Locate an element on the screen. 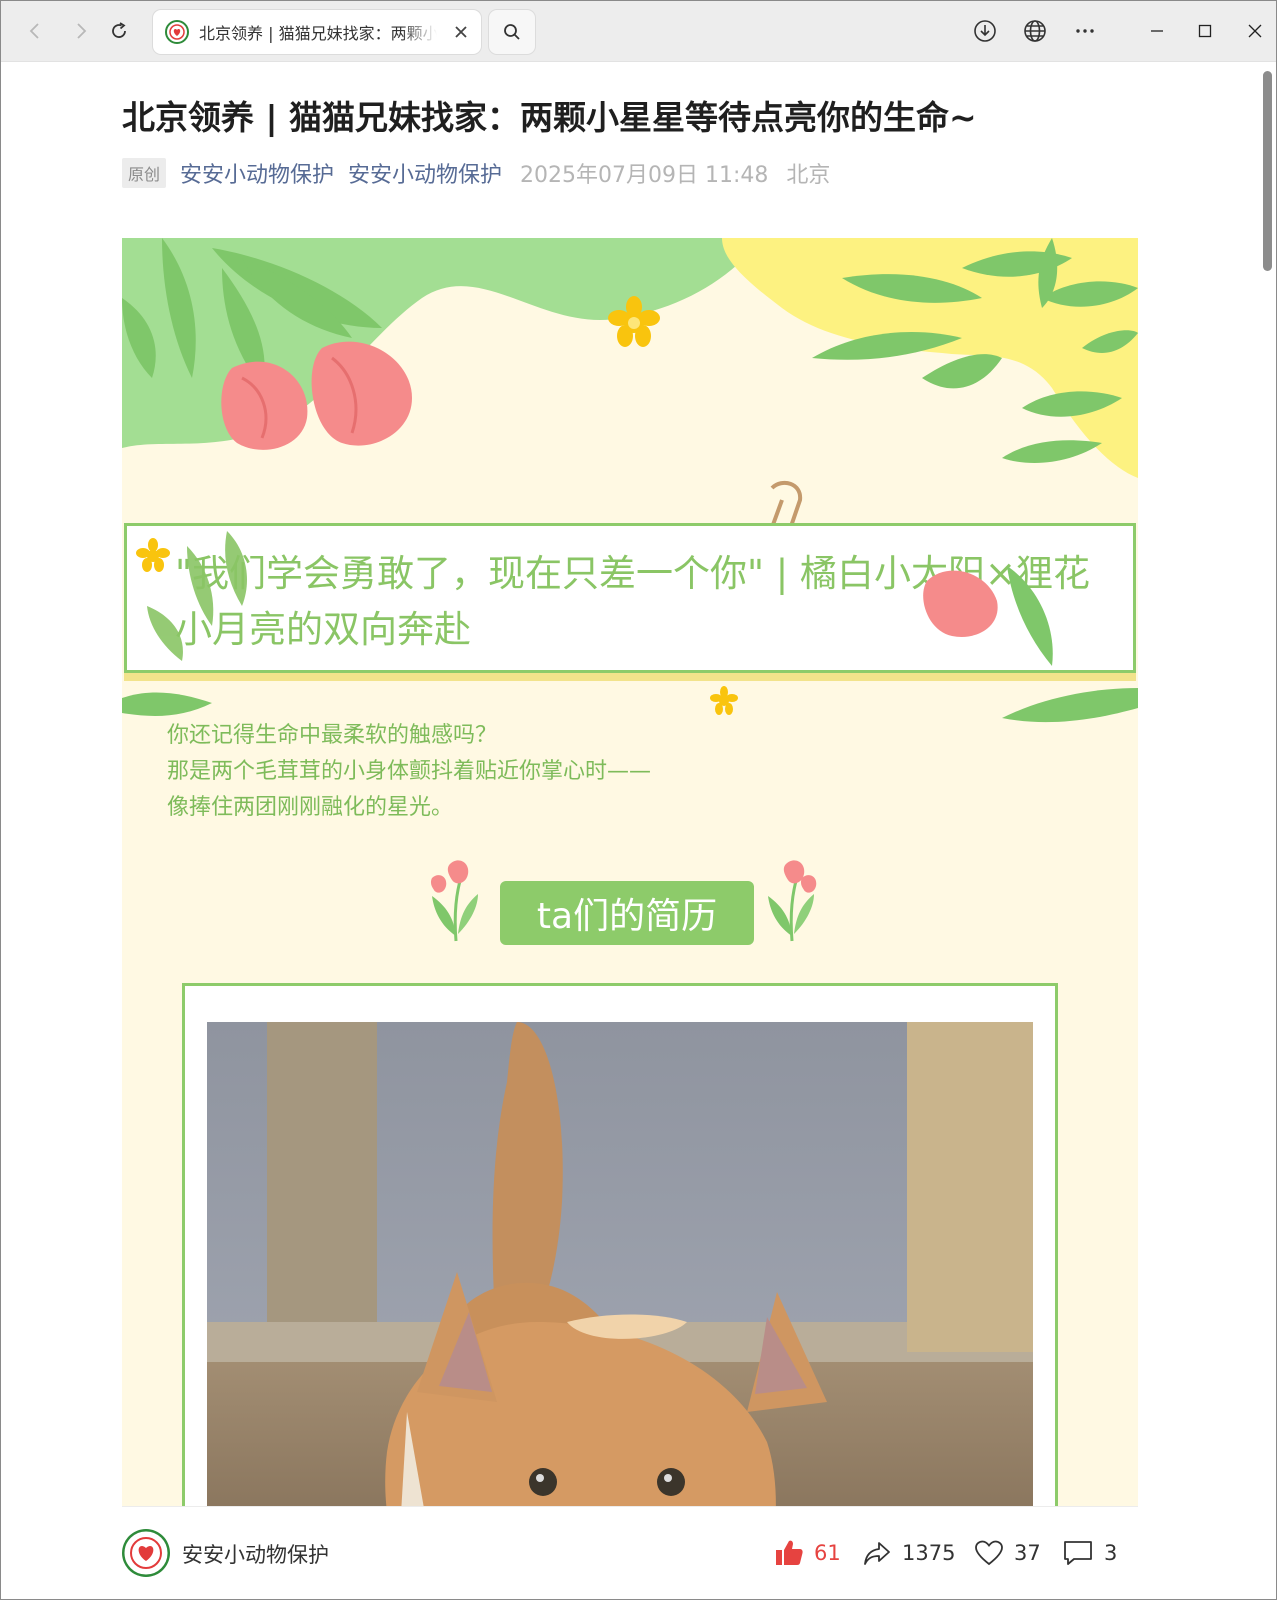 The image size is (1277, 1600). footer-account-name: 安安小动物保护 is located at coordinates (255, 1554).